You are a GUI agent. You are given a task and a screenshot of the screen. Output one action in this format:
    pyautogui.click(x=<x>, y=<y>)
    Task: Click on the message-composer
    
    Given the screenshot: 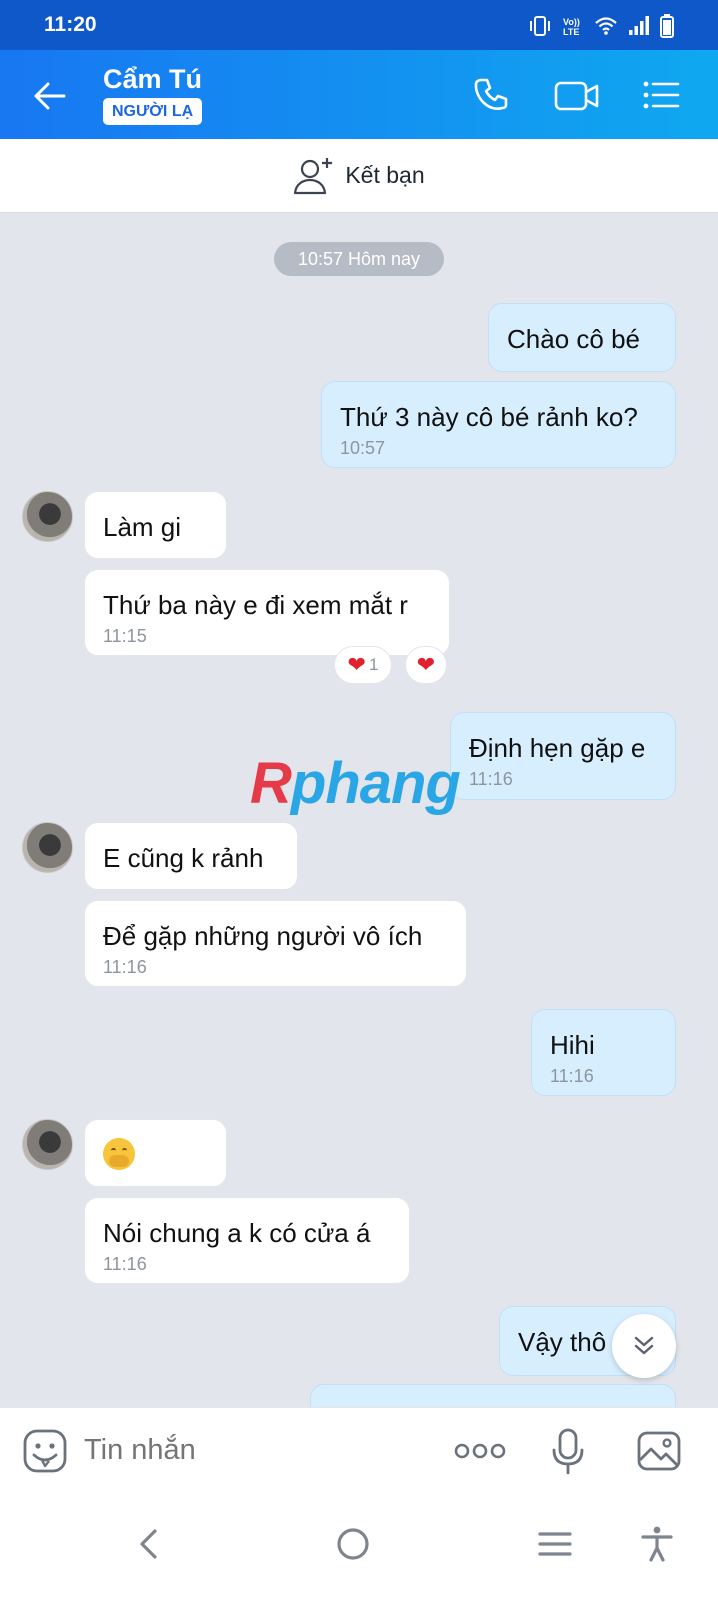 What is the action you would take?
    pyautogui.click(x=359, y=1450)
    